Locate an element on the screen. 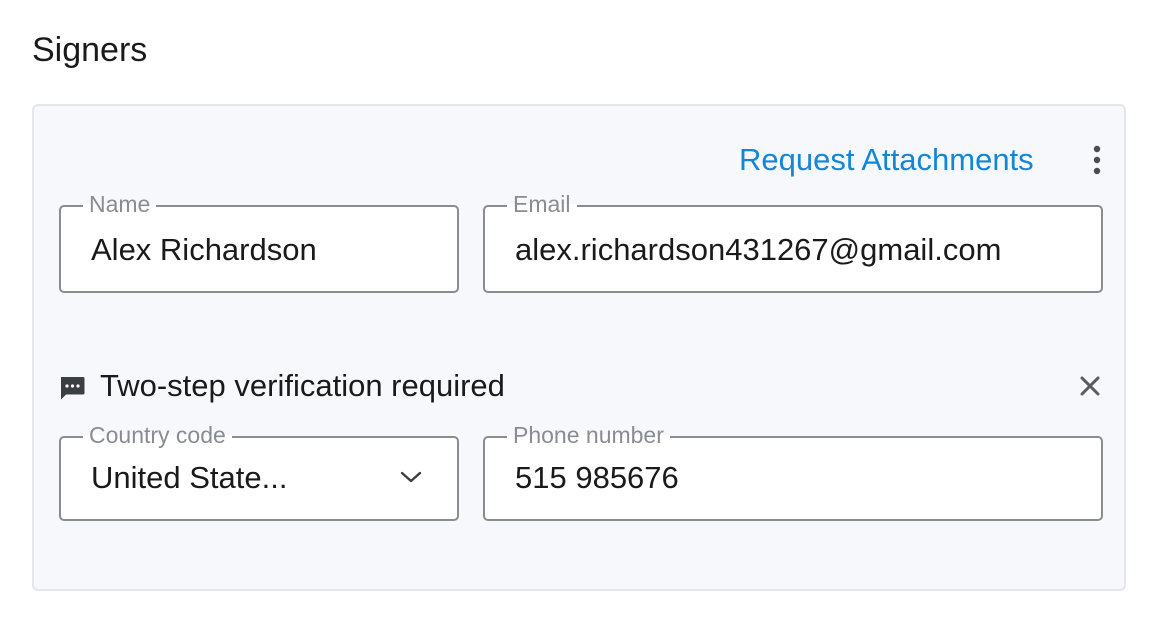 Image resolution: width=1154 pixels, height=618 pixels. name-field: Name Alex Richardson is located at coordinates (259, 241).